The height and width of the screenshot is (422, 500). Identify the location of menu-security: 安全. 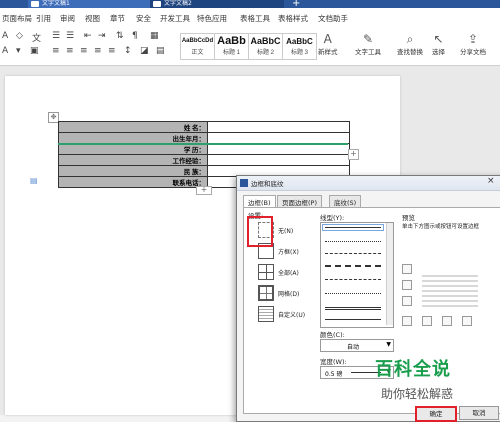
(143, 18).